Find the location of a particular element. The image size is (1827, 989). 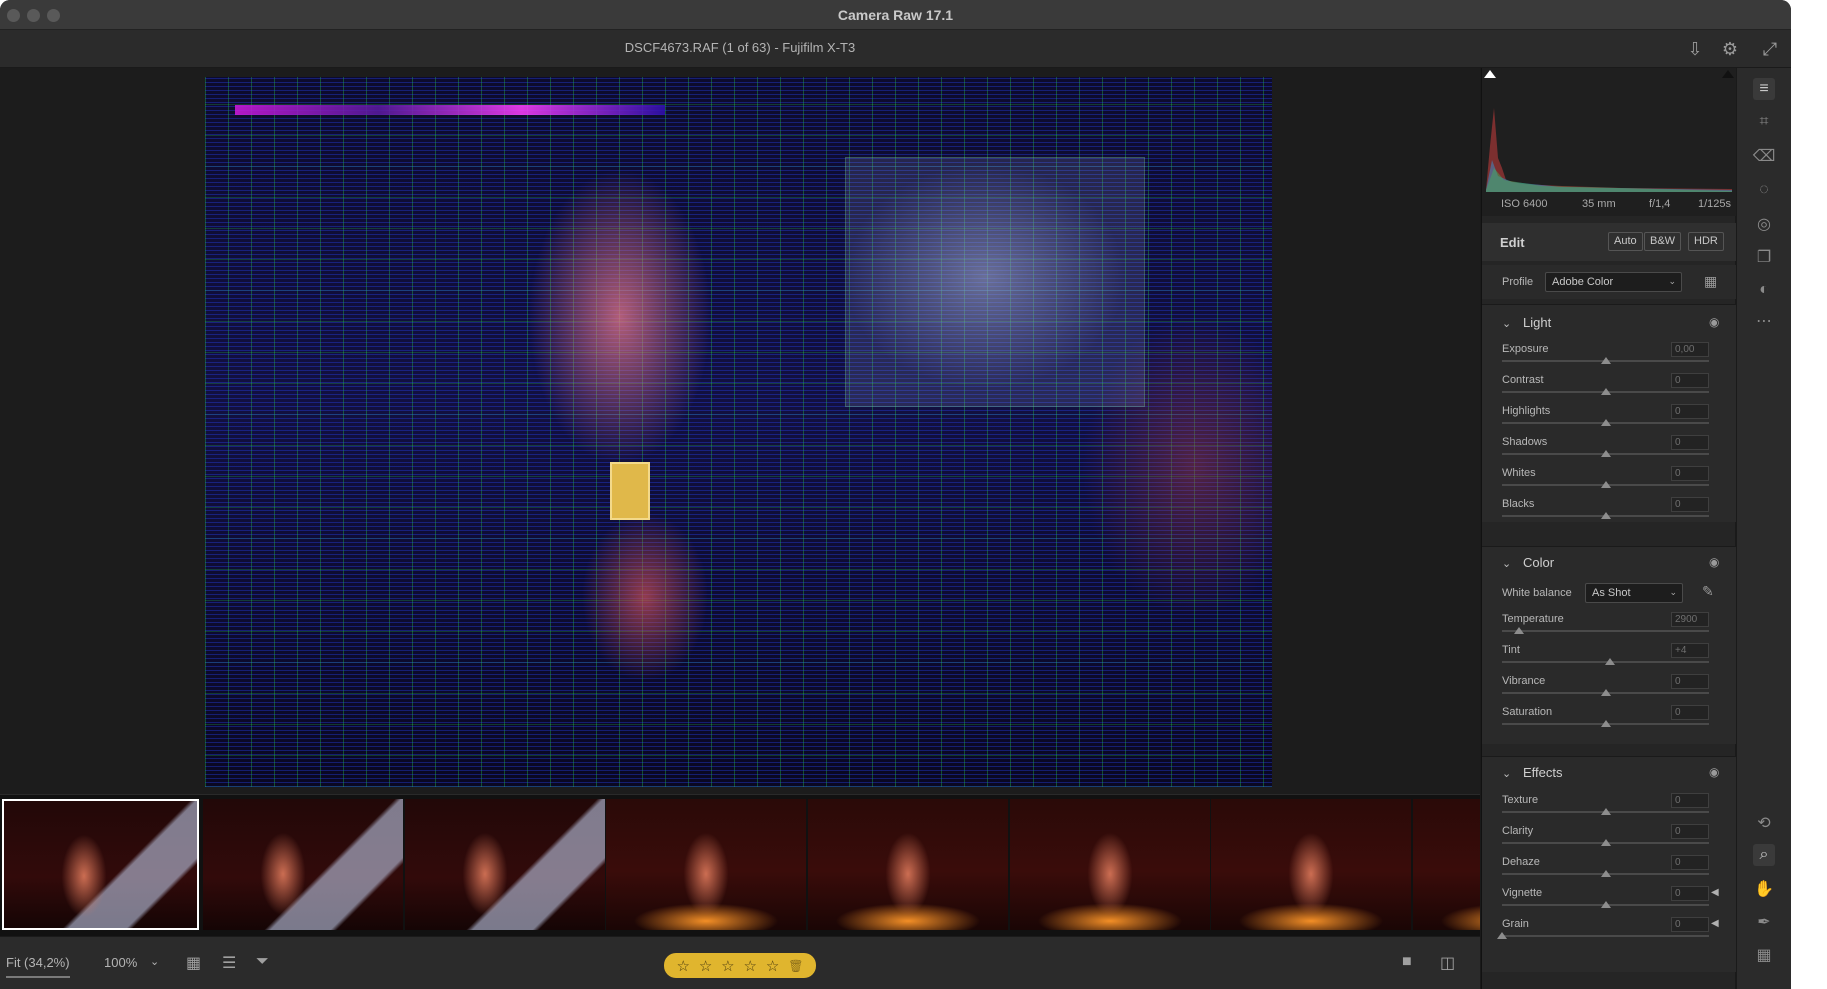

focal-length: 35 mm is located at coordinates (1599, 204).